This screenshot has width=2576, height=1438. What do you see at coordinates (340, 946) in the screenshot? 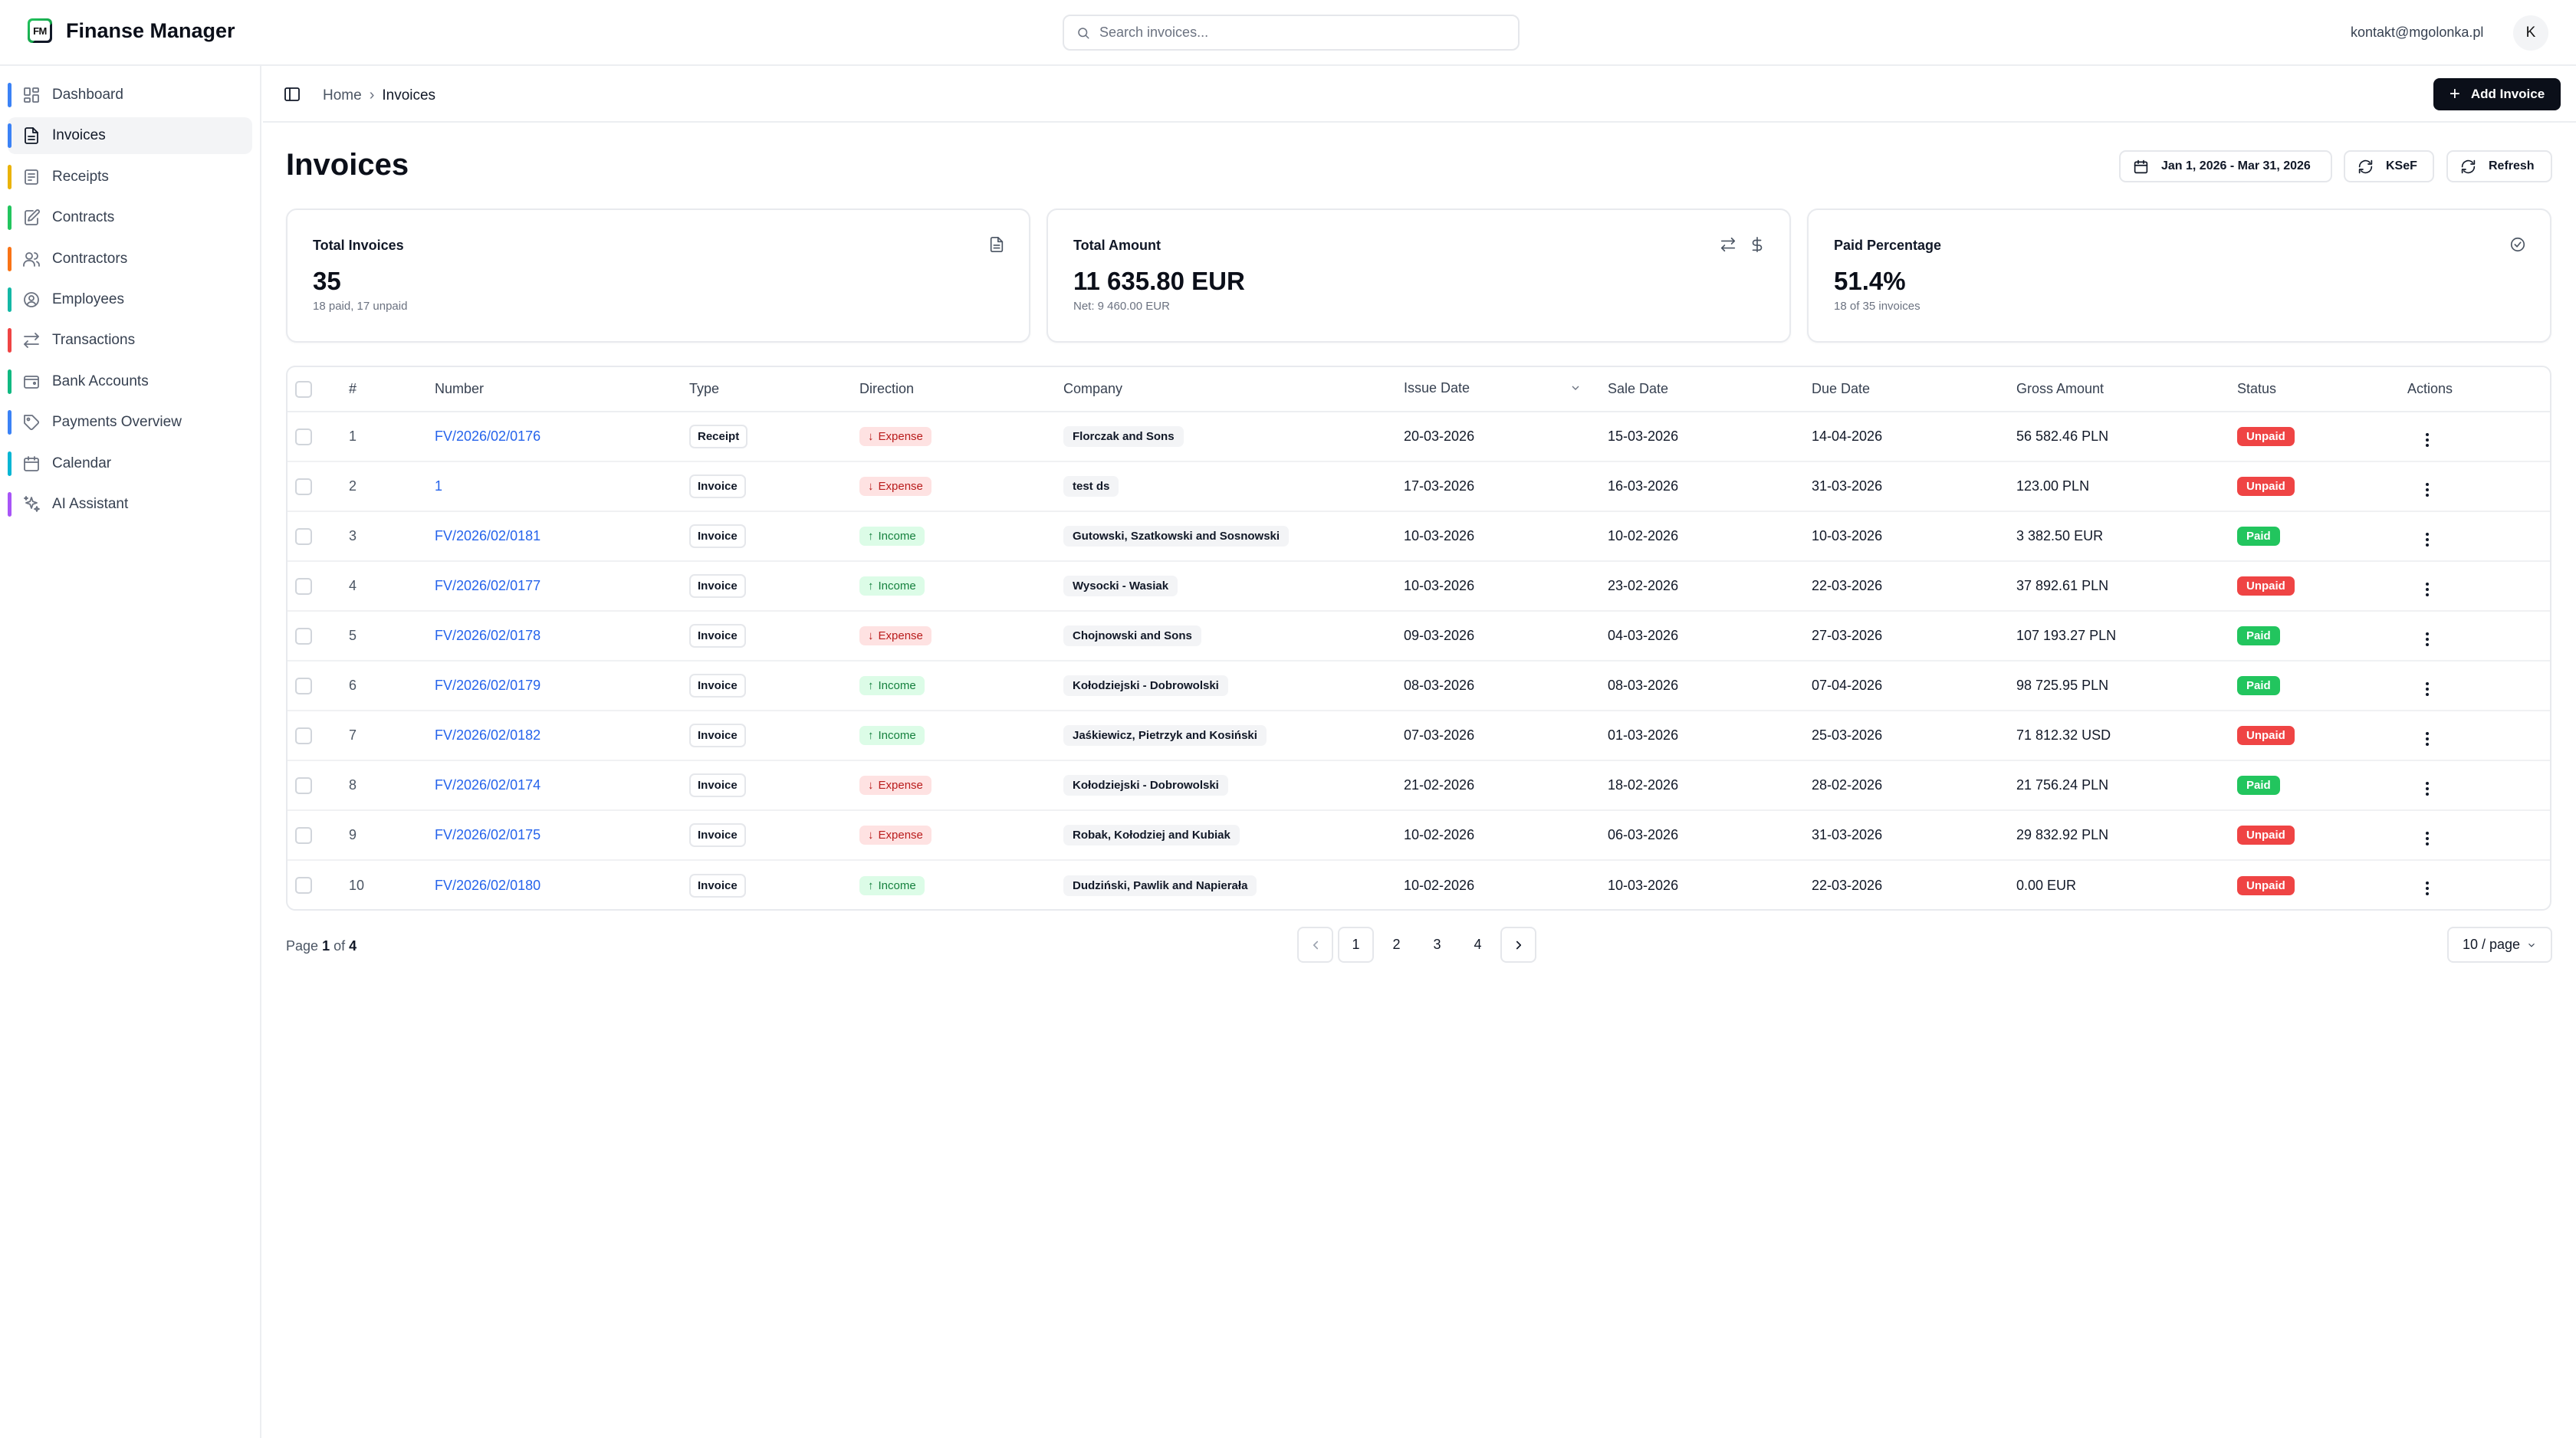
I see `of-word: of` at bounding box center [340, 946].